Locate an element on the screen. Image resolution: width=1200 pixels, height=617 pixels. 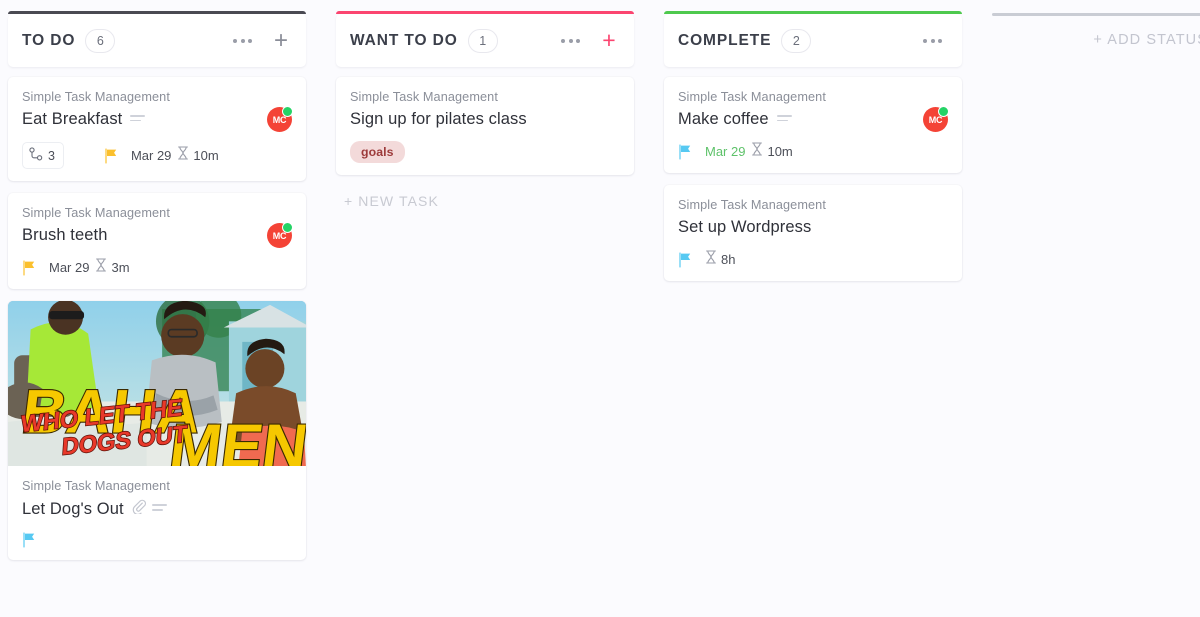
task-title-row: Make coffee is located at coordinates (813, 119).